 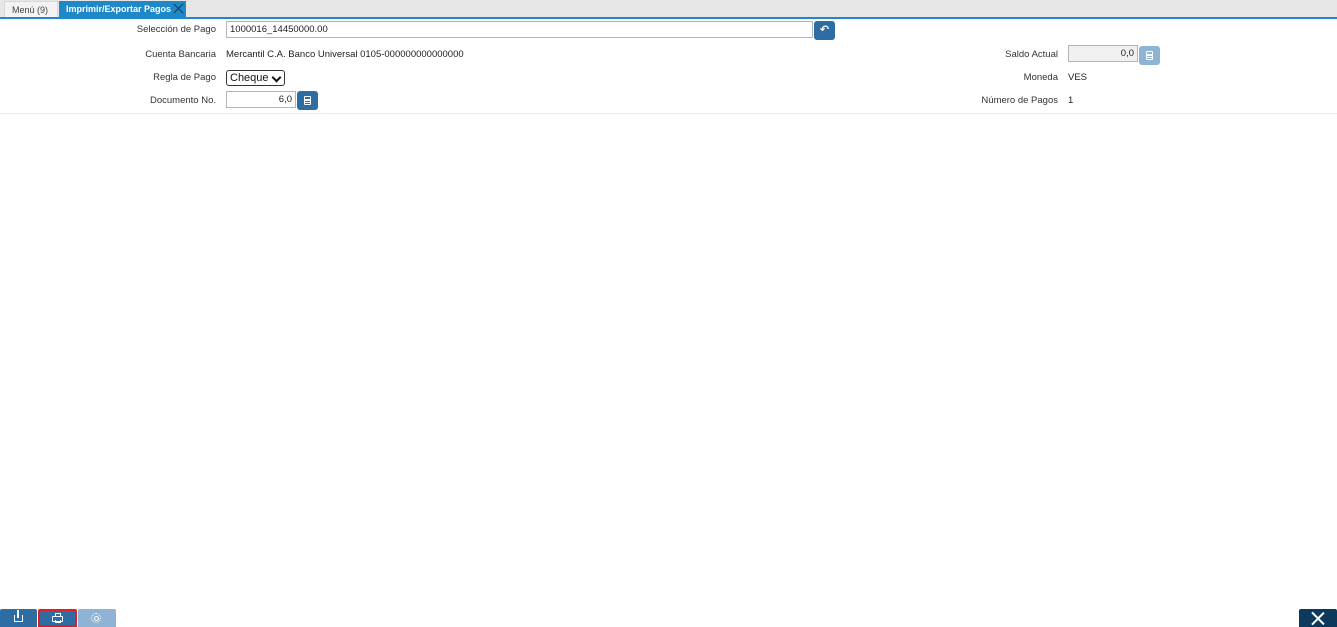 I want to click on document-no-calculator-button, so click(x=307, y=100).